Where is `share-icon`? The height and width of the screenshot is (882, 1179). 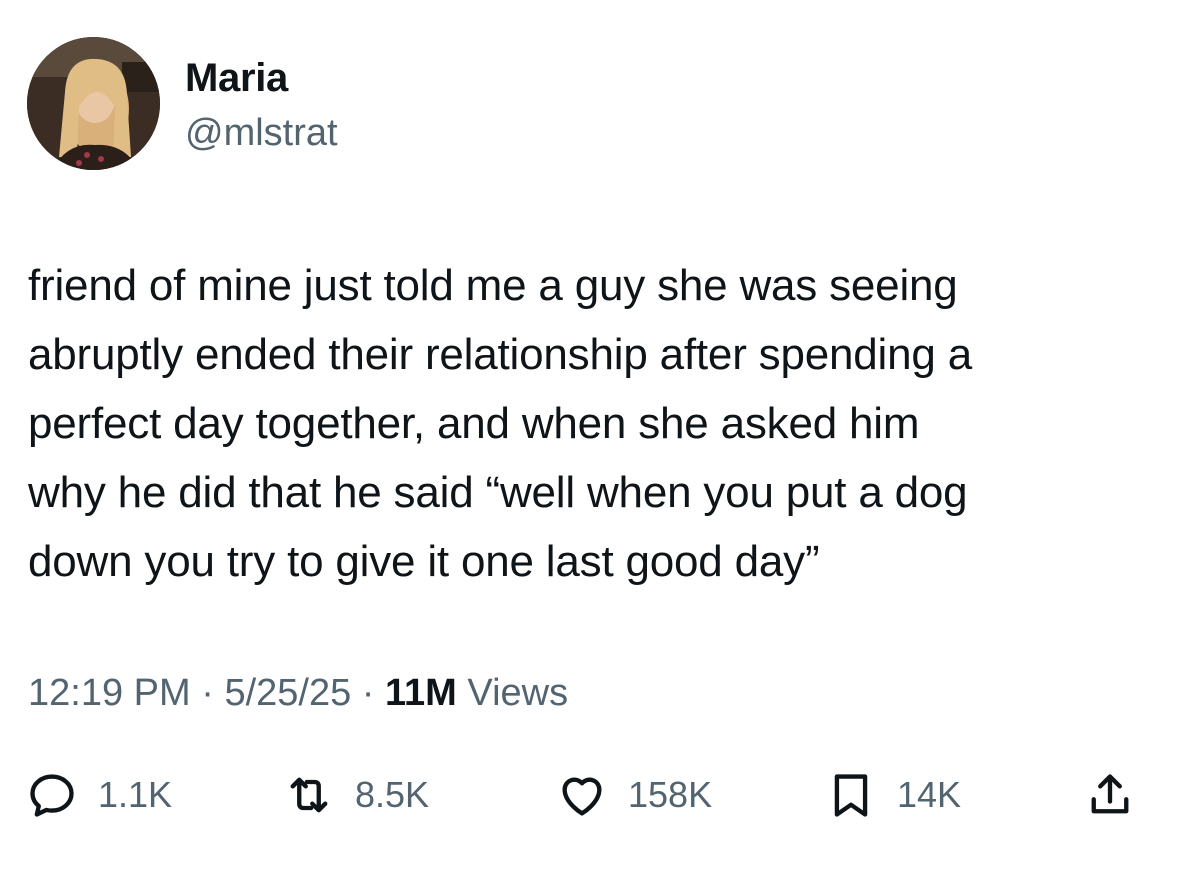 share-icon is located at coordinates (1110, 794).